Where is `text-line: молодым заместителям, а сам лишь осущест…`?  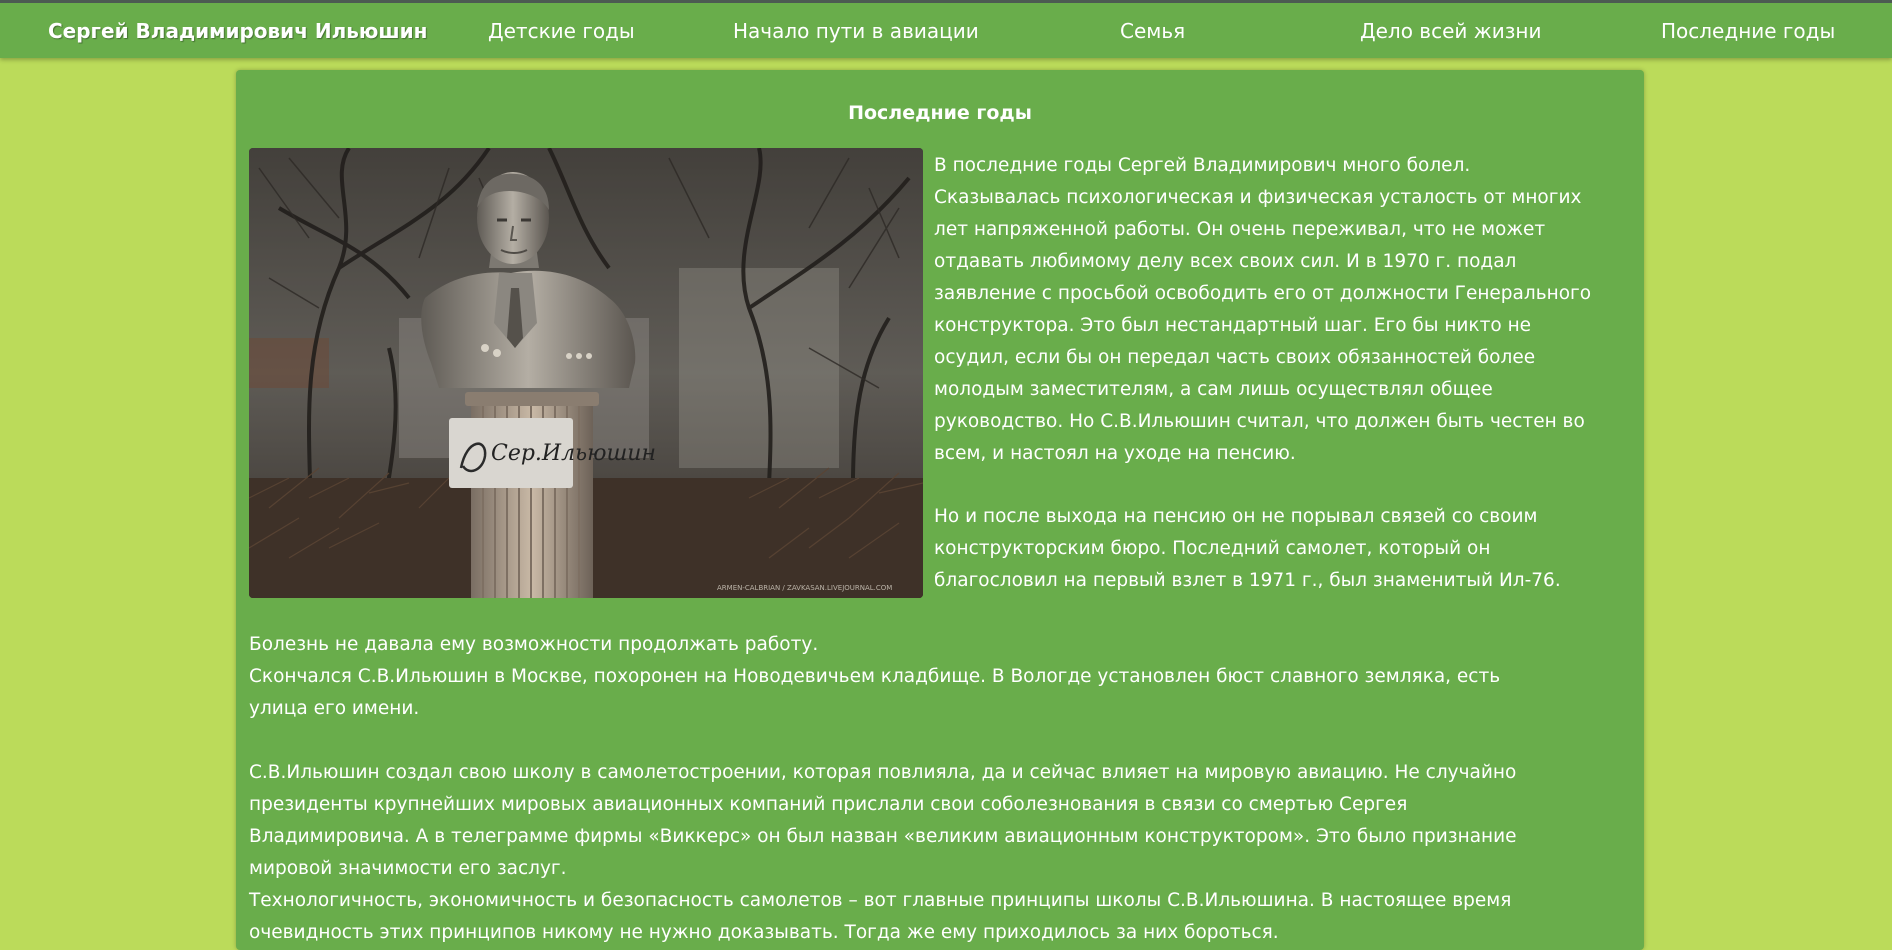 text-line: молодым заместителям, а сам лишь осущест… is located at coordinates (1213, 389).